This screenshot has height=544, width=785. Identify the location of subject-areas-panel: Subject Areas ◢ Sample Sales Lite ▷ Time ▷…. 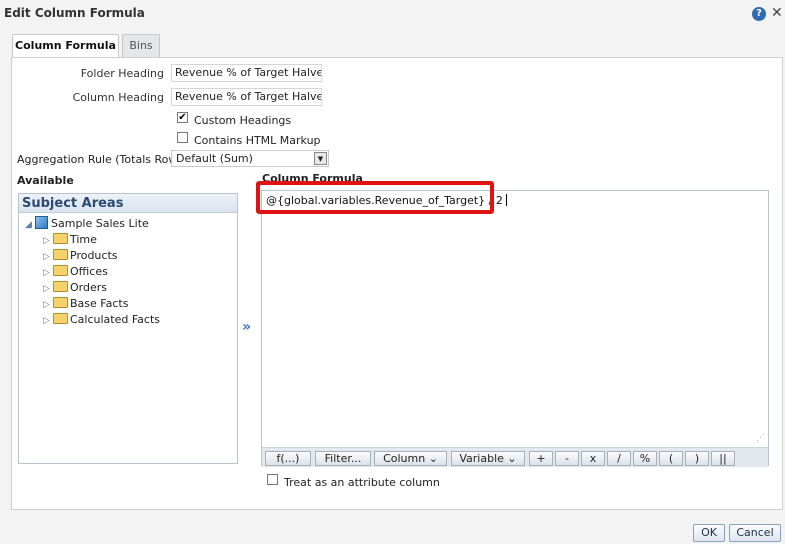
(128, 328).